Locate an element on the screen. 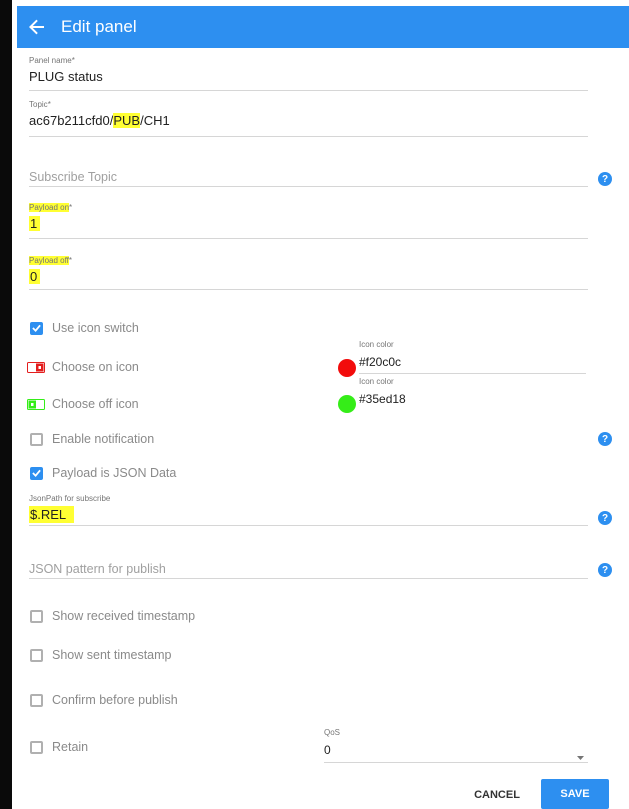 This screenshot has height=809, width=629. app-bar: Edit panel is located at coordinates (323, 27).